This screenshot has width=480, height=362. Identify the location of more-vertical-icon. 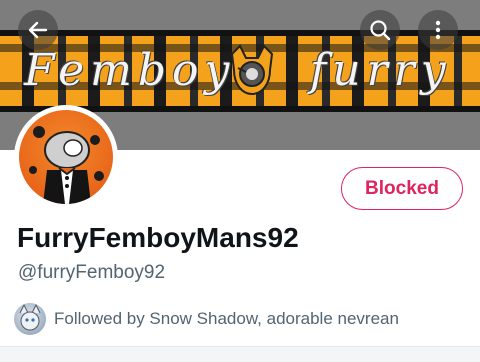
(438, 30).